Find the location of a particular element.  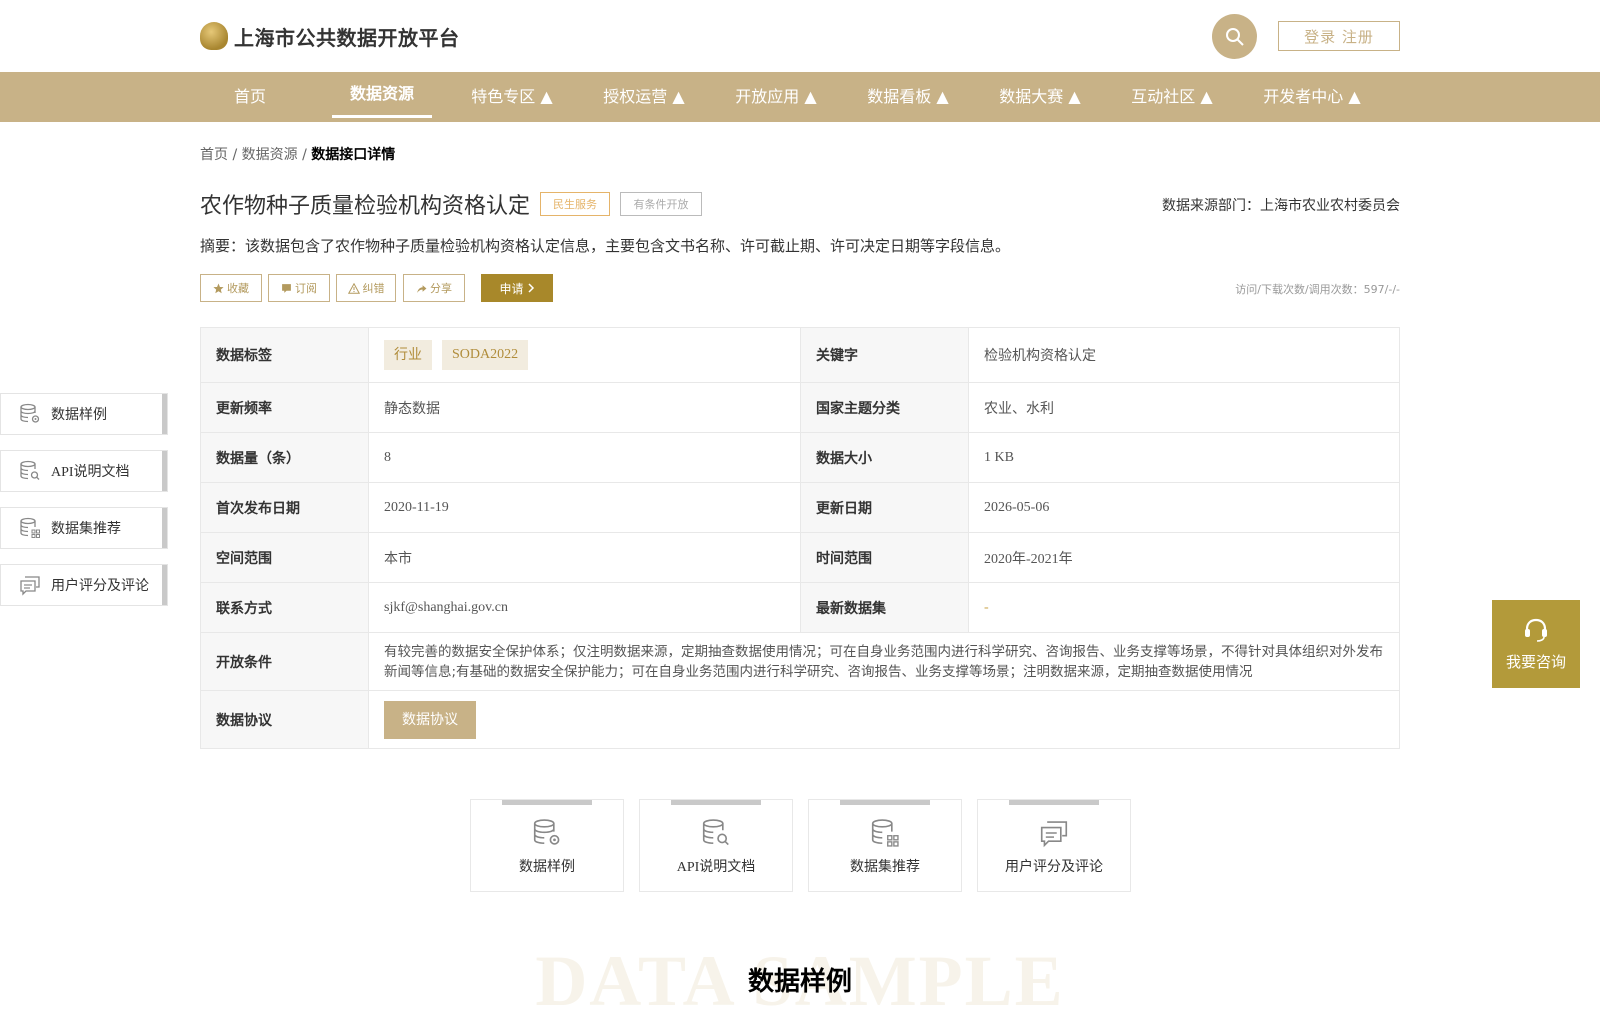

size-label: 数据大小 is located at coordinates (885, 457).